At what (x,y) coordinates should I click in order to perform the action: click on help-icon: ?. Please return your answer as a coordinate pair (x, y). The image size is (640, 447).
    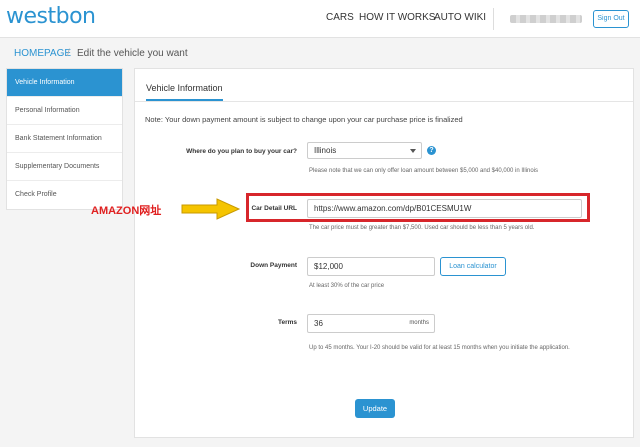
    Looking at the image, I should click on (431, 150).